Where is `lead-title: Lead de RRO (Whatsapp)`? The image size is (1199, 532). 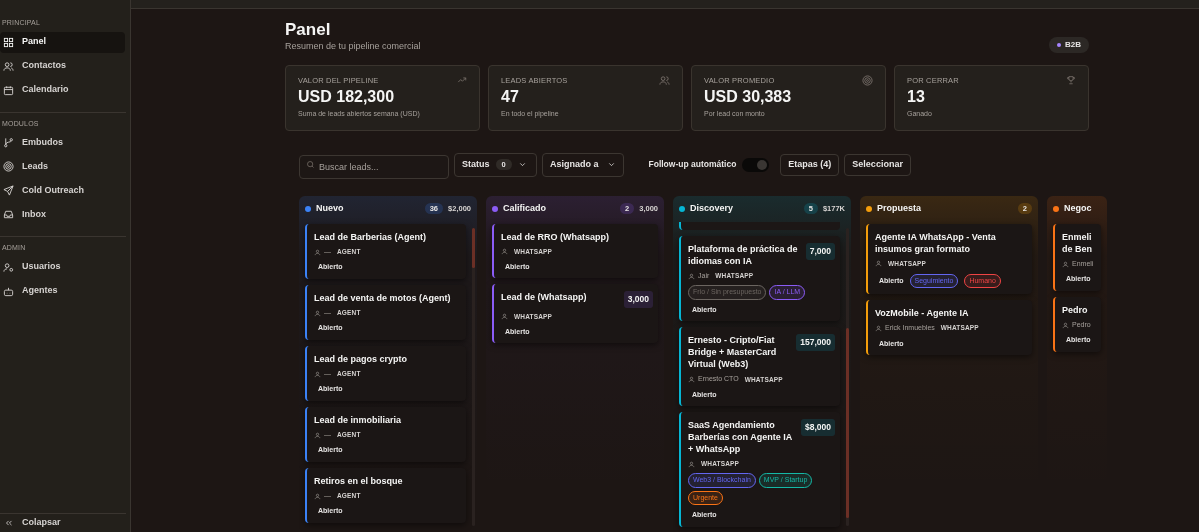
lead-title: Lead de RRO (Whatsapp) is located at coordinates (555, 236).